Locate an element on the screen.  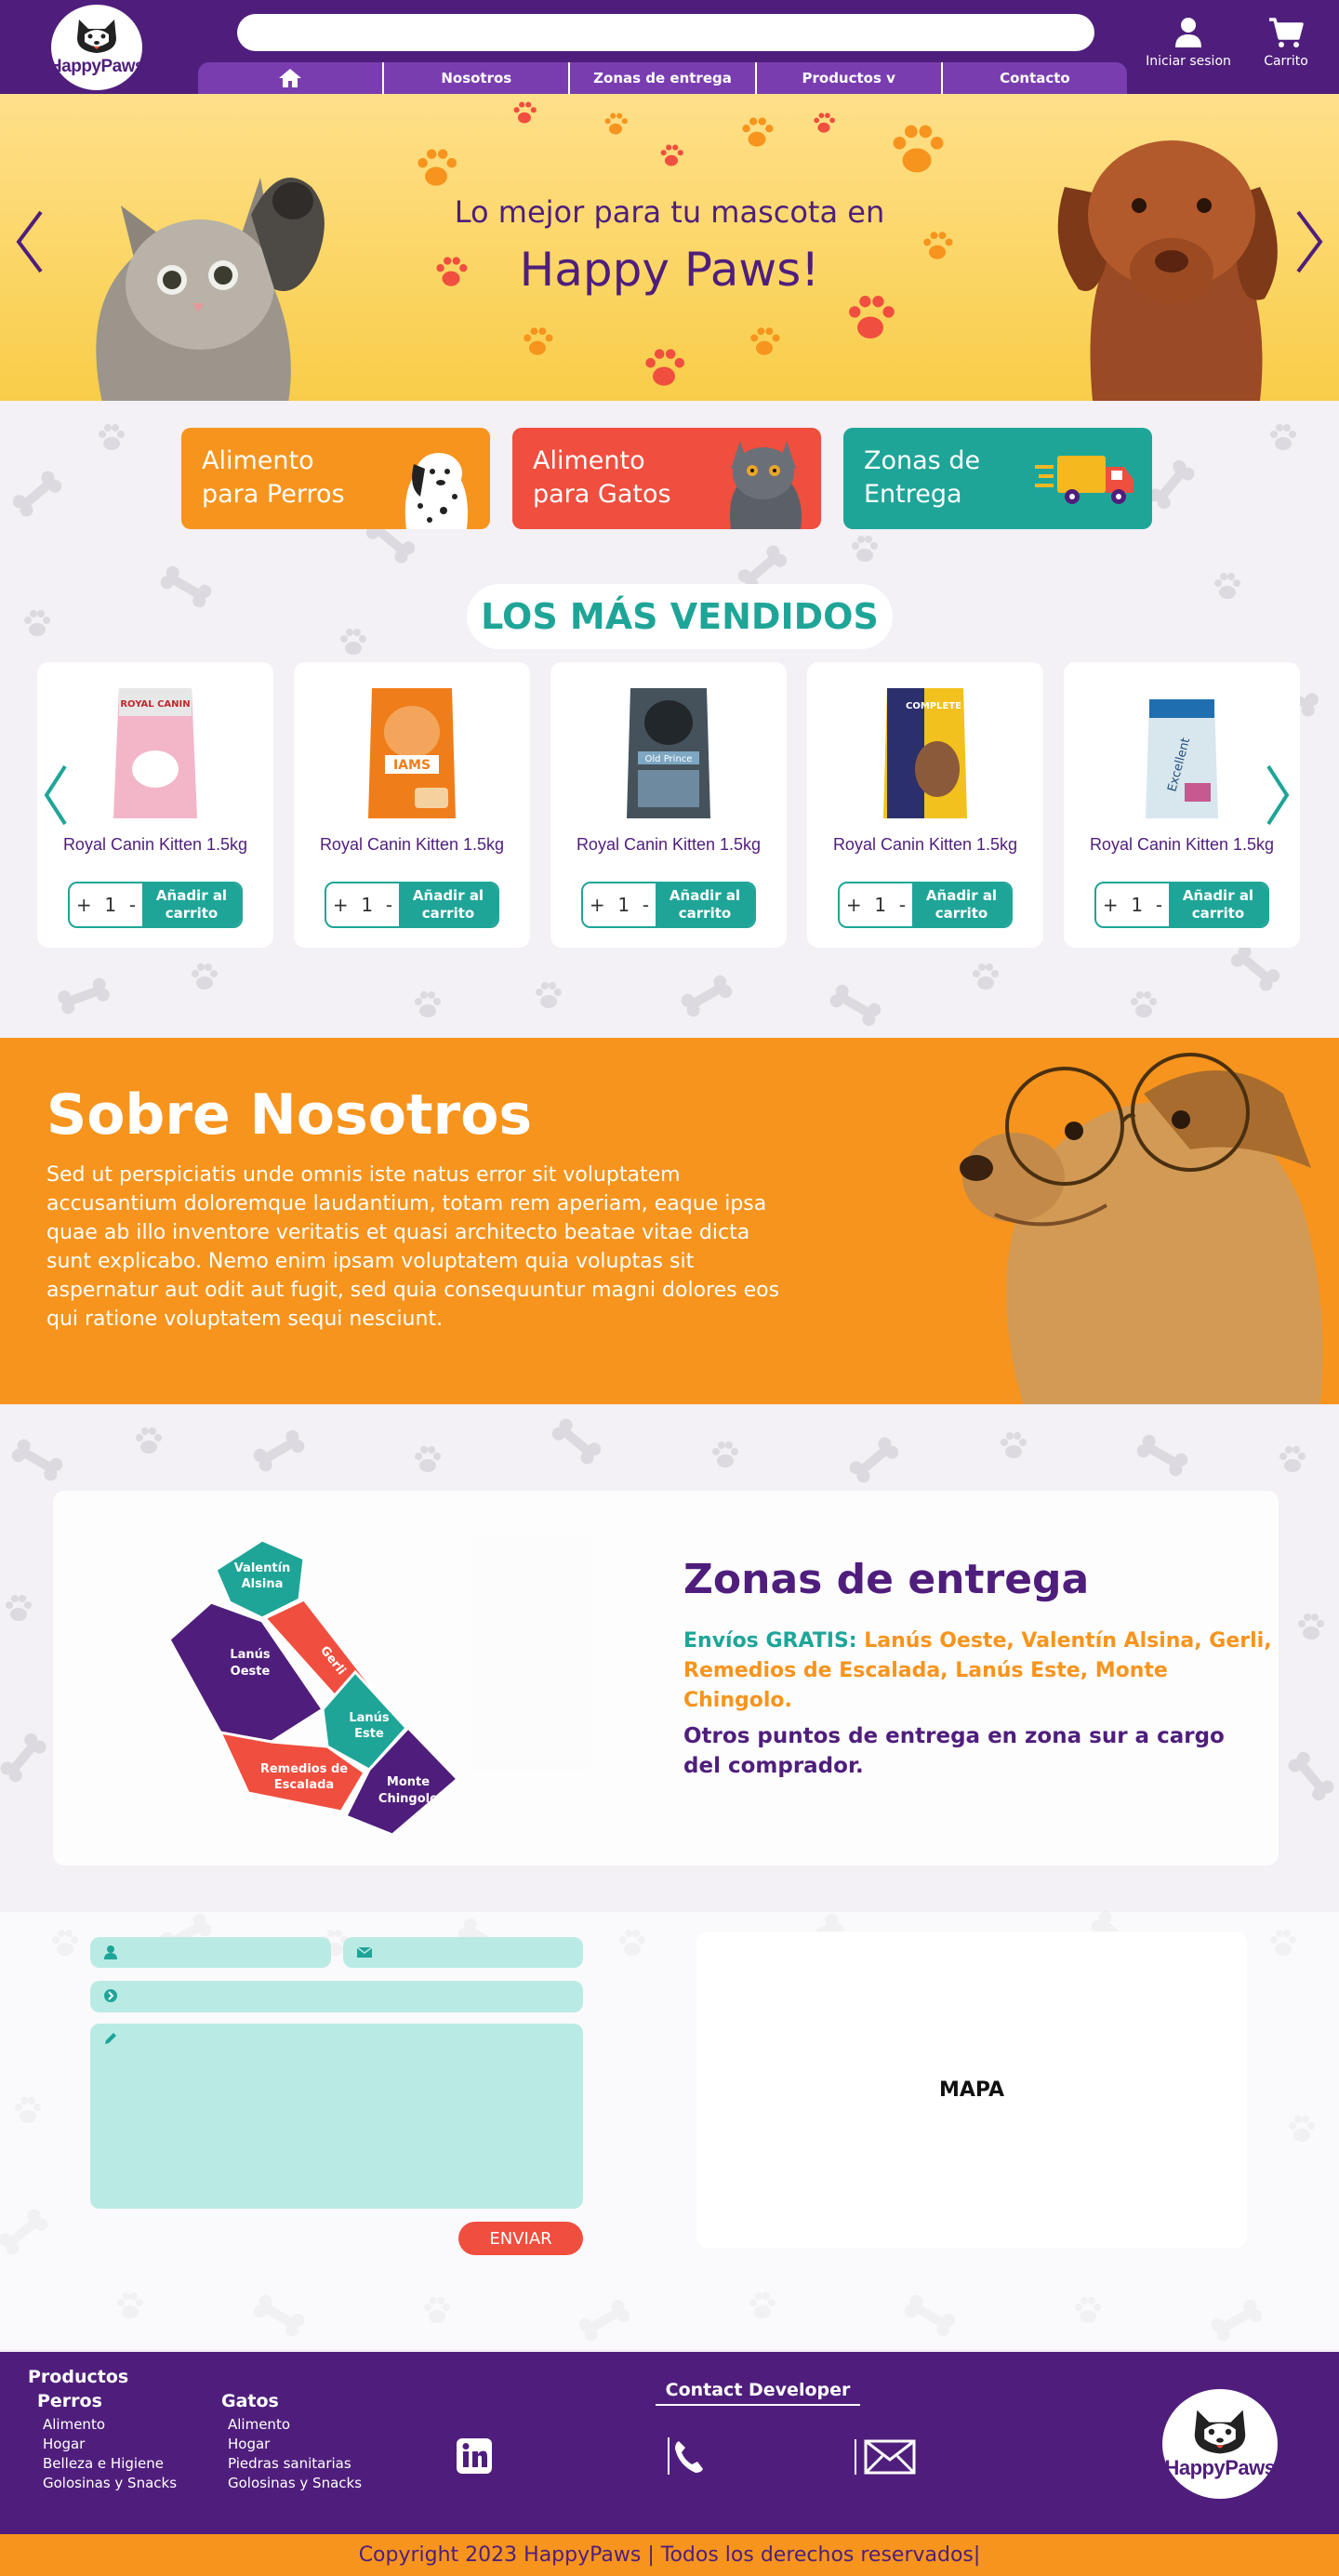
map-label: Chingolo is located at coordinates (408, 1799).